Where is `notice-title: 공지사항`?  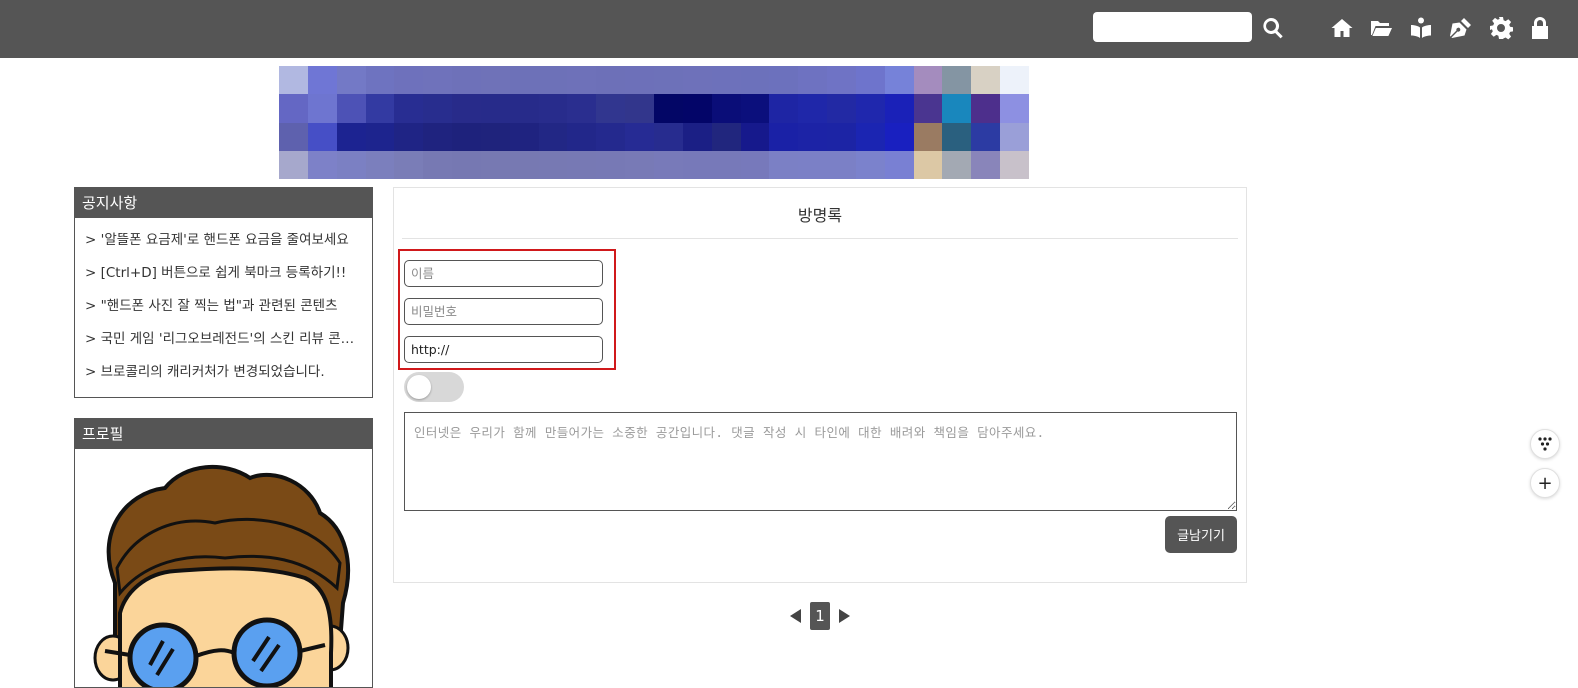
notice-title: 공지사항 is located at coordinates (223, 203).